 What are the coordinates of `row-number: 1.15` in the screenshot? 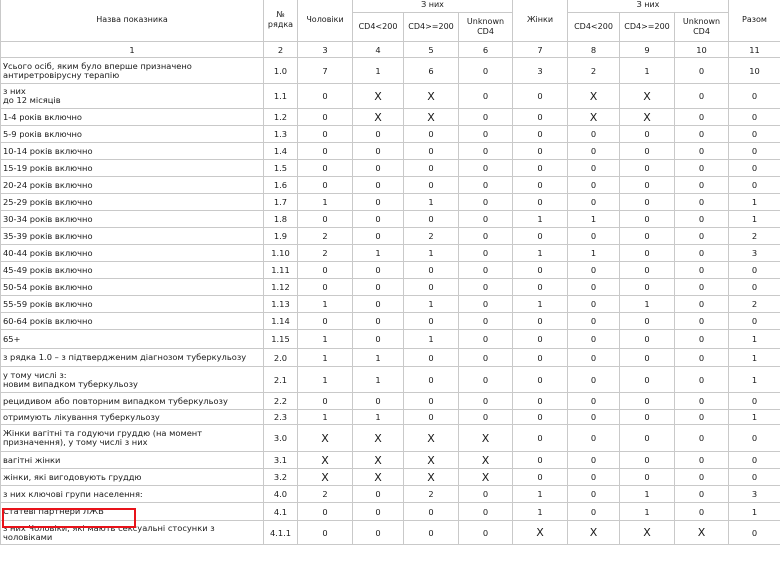 It's located at (280, 339).